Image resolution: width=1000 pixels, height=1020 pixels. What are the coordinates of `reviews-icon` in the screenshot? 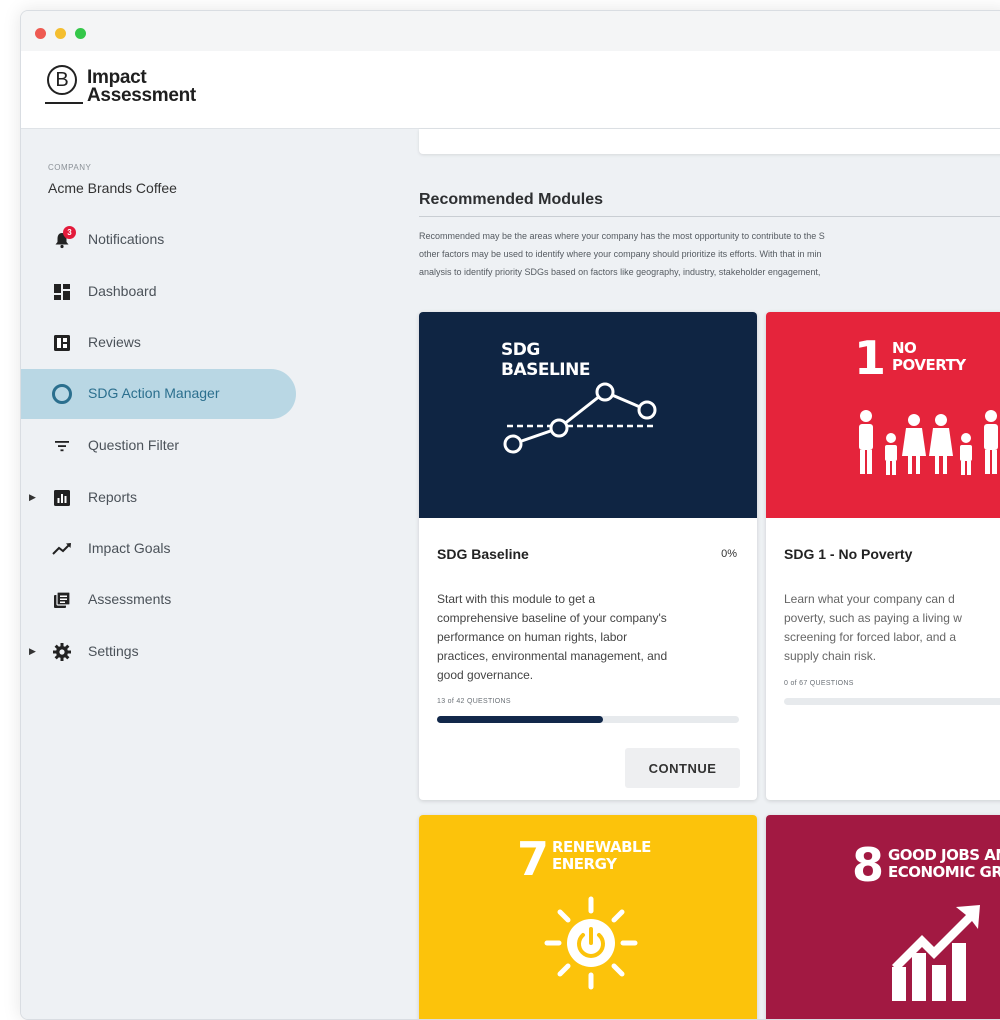 It's located at (62, 343).